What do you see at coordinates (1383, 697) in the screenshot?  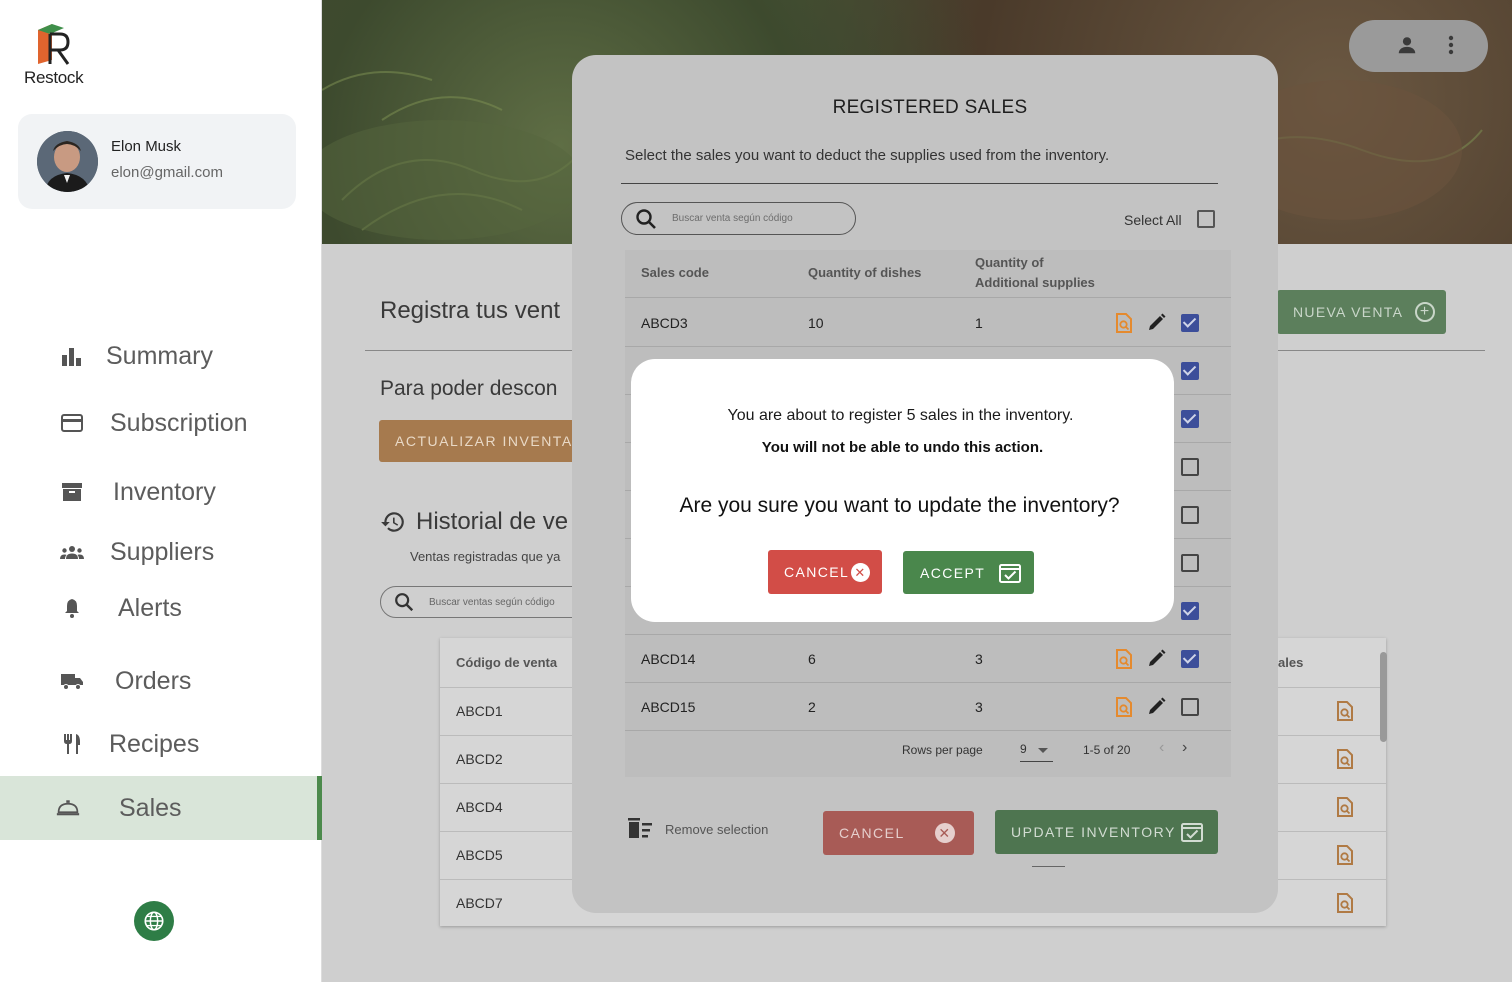 I see `history-scrollbar` at bounding box center [1383, 697].